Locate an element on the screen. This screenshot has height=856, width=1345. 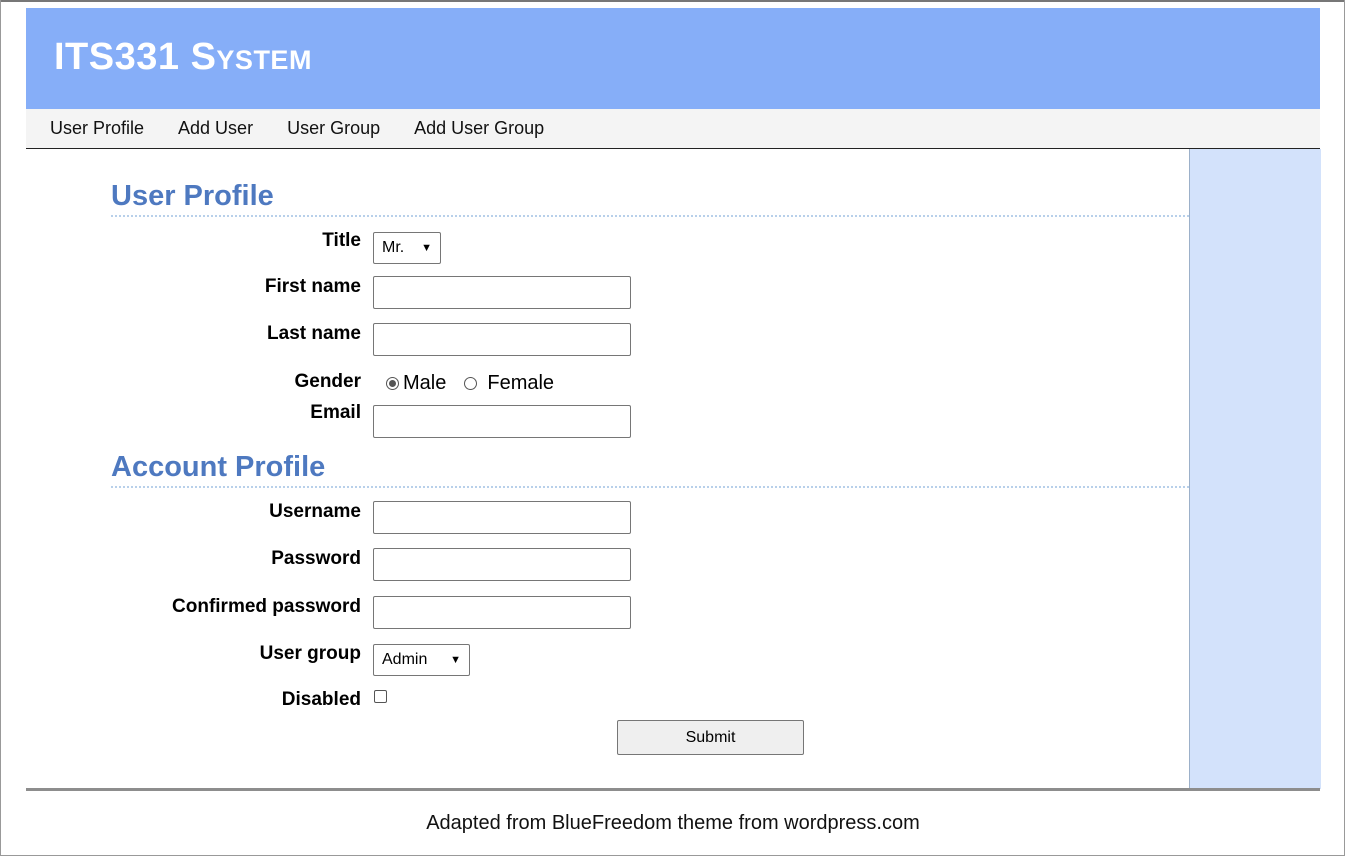
first-name-input is located at coordinates (502, 292).